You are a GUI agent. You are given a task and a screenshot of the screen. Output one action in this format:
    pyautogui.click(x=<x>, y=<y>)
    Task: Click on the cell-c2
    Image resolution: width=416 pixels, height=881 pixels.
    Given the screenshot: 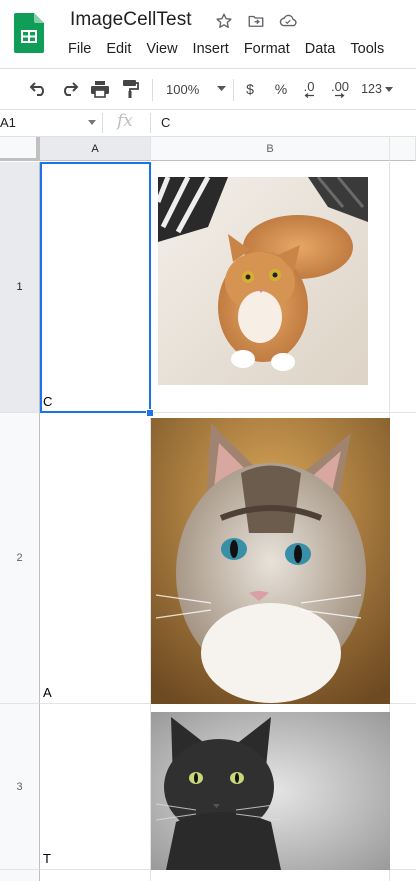 What is the action you would take?
    pyautogui.click(x=403, y=558)
    